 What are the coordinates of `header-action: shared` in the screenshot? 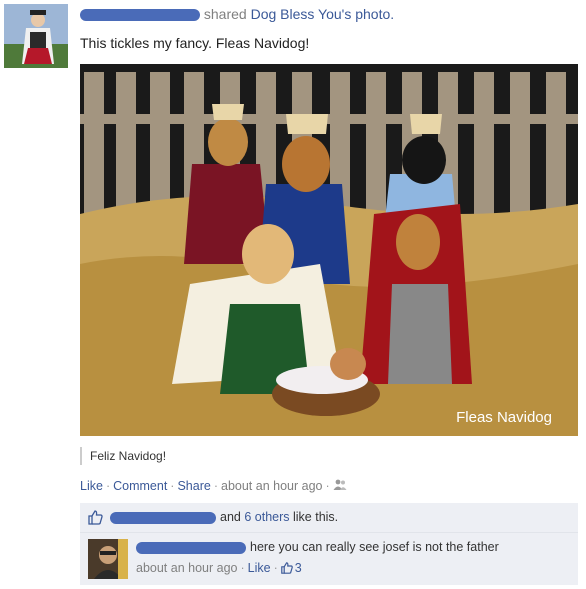 It's located at (225, 14).